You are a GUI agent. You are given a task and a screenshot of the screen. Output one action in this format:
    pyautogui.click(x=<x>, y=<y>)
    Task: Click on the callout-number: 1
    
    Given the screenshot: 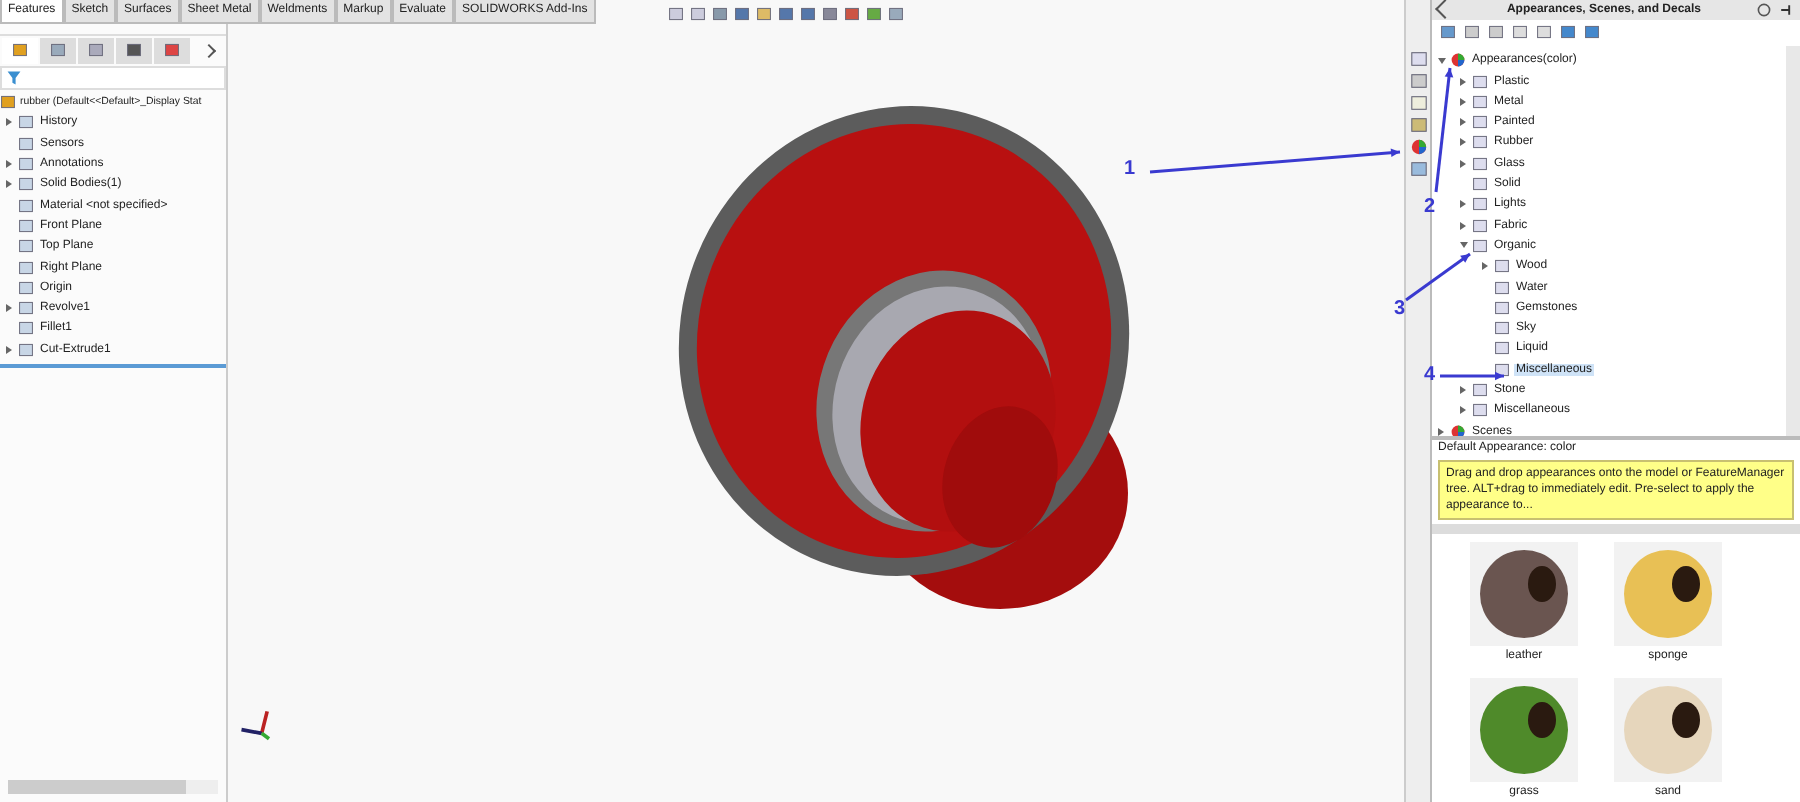 What is the action you would take?
    pyautogui.click(x=1130, y=170)
    